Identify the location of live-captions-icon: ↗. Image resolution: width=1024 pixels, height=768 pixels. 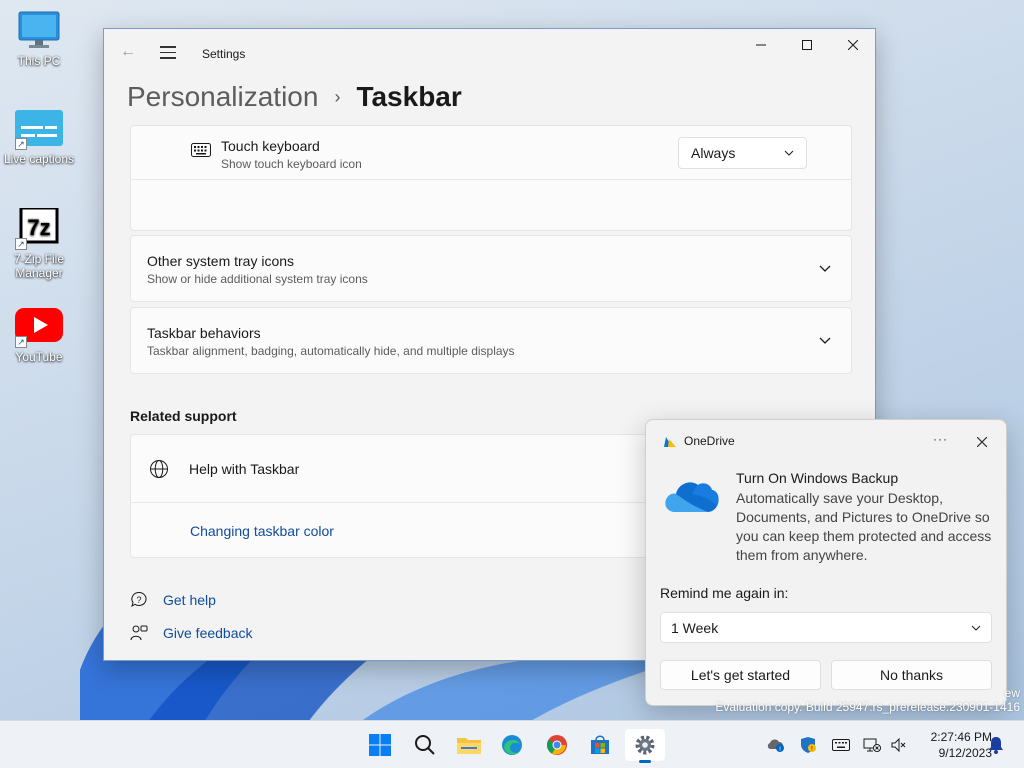
(39, 129).